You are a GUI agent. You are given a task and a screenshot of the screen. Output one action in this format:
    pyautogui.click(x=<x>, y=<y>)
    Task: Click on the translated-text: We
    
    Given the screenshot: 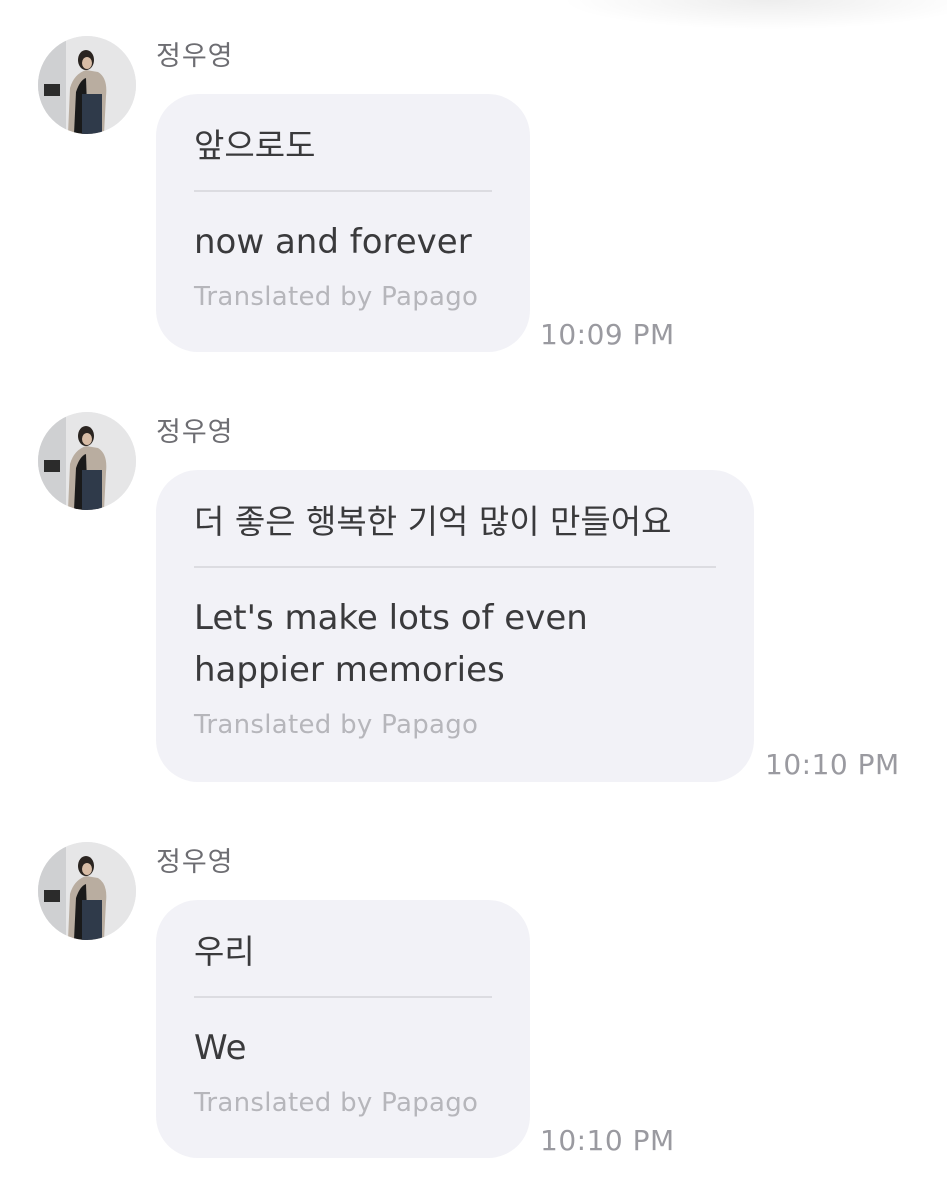 What is the action you would take?
    pyautogui.click(x=220, y=1048)
    